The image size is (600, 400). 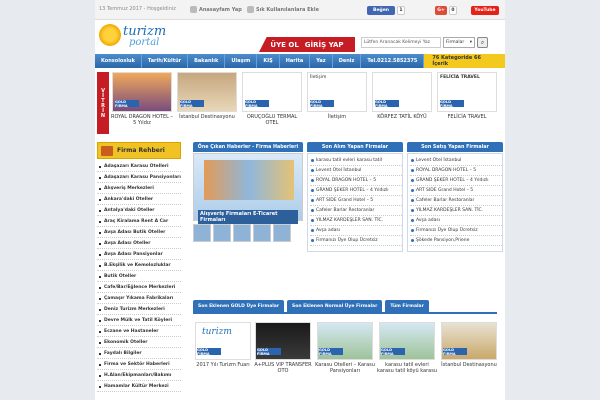 What do you see at coordinates (139, 332) in the screenshot?
I see `sidebar-item: Eczane ve Hastaneler` at bounding box center [139, 332].